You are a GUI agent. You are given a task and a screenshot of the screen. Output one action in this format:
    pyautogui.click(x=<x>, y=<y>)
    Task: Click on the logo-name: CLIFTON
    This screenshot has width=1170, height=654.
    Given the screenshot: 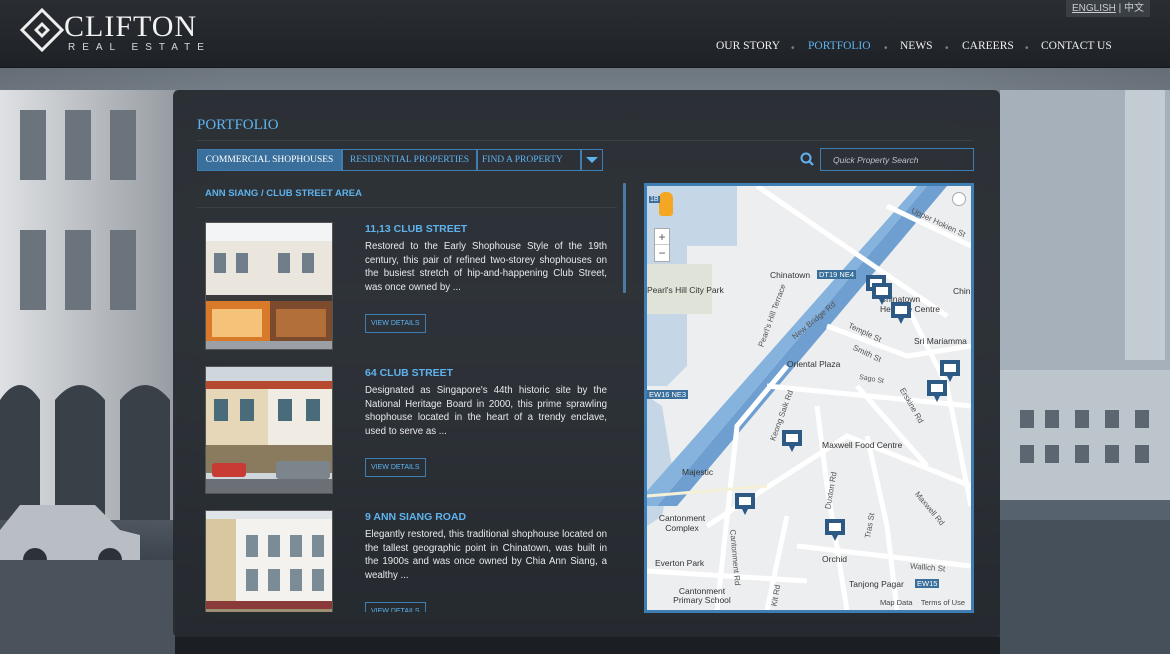 What is the action you would take?
    pyautogui.click(x=131, y=26)
    